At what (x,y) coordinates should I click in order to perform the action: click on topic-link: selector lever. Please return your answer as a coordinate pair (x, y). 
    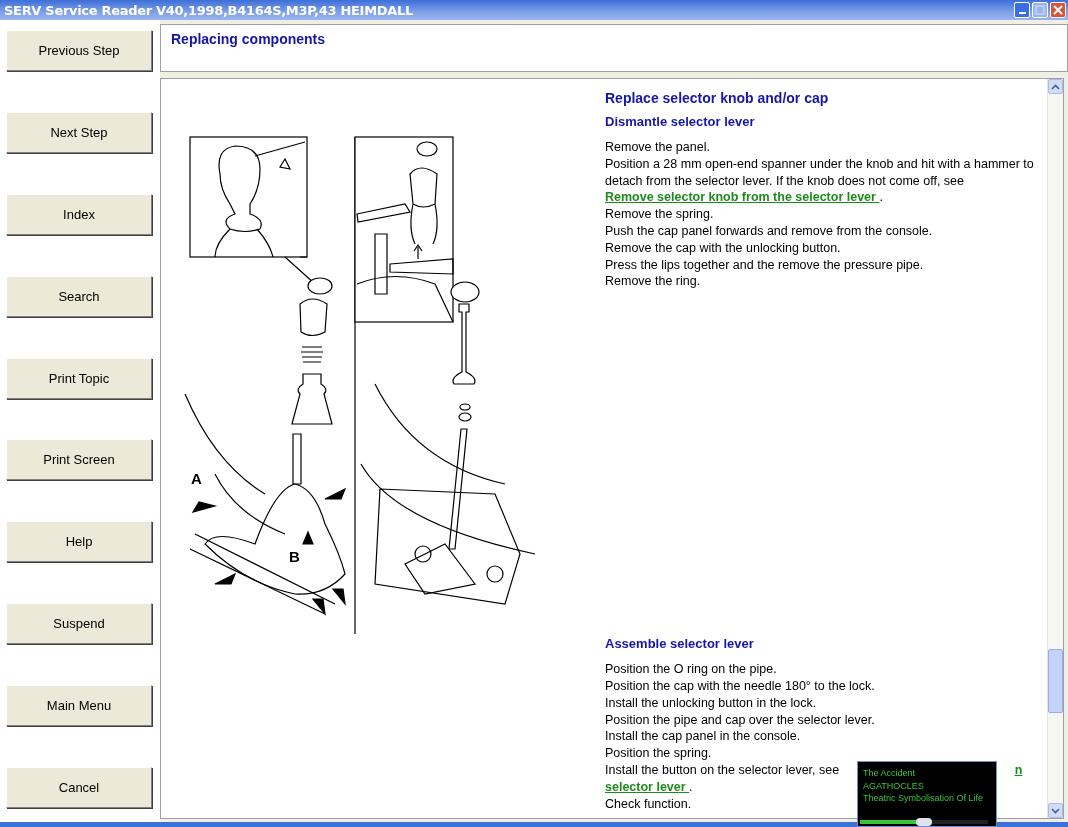
    Looking at the image, I should click on (647, 786).